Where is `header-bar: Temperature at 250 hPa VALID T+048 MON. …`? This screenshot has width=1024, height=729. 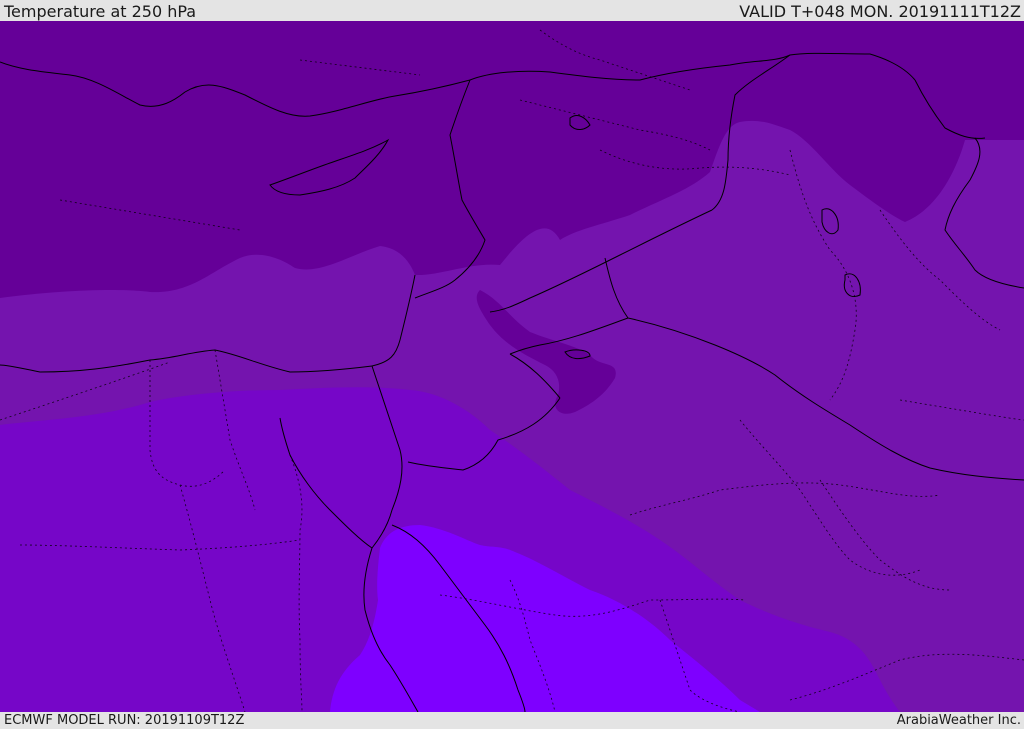 header-bar: Temperature at 250 hPa VALID T+048 MON. … is located at coordinates (512, 10).